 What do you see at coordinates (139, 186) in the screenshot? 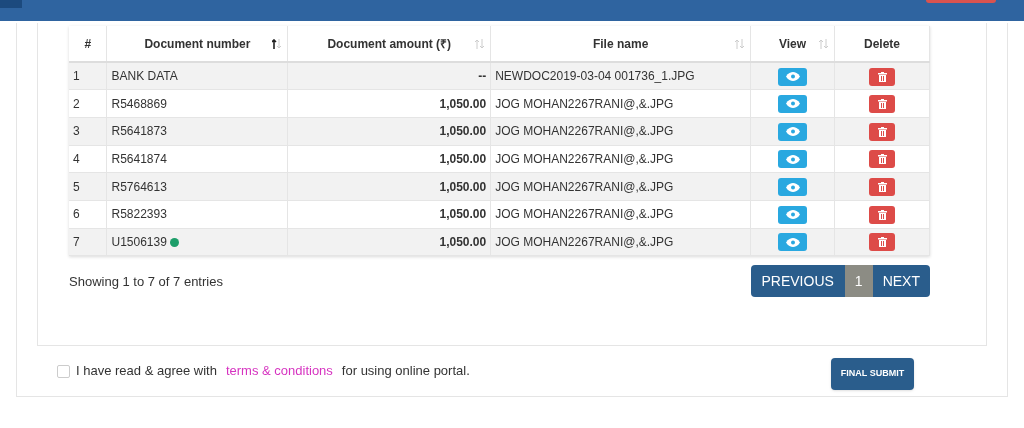
I see `document-number: R5764613` at bounding box center [139, 186].